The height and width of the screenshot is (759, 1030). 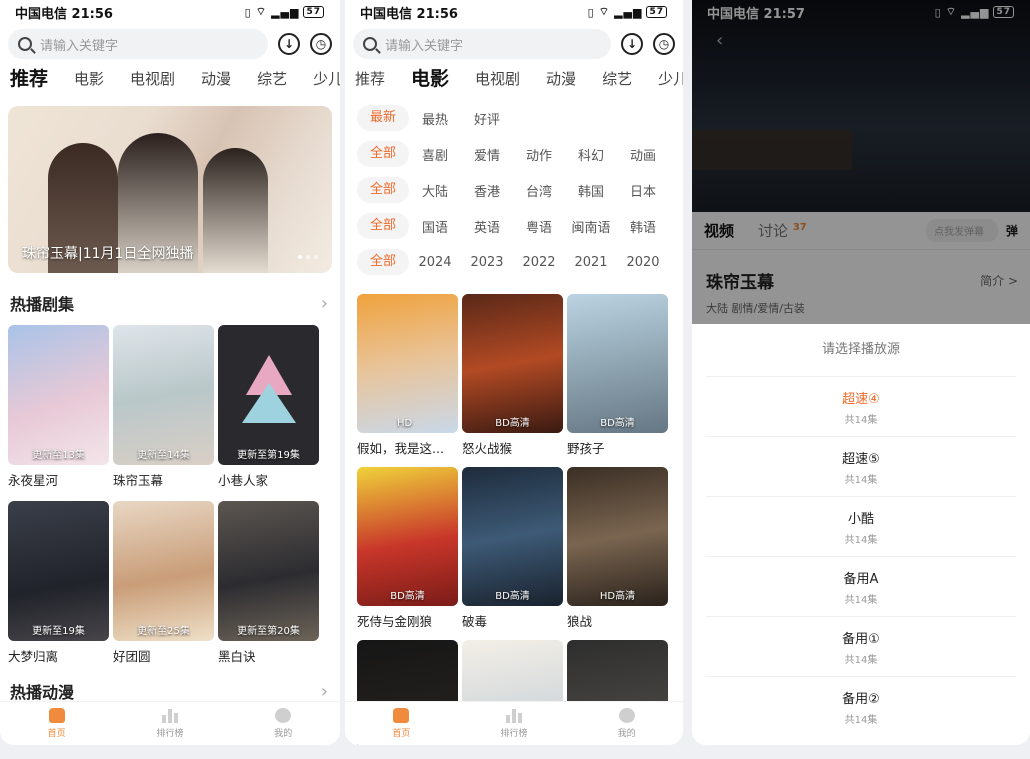 What do you see at coordinates (108, 254) in the screenshot?
I see `banner-caption: 珠帘玉幕|11月1日全网独播` at bounding box center [108, 254].